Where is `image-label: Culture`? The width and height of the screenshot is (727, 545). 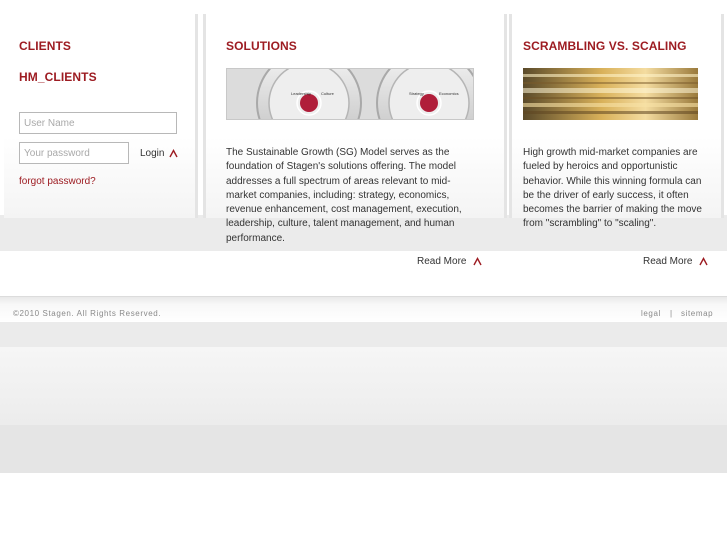
image-label: Culture is located at coordinates (328, 93).